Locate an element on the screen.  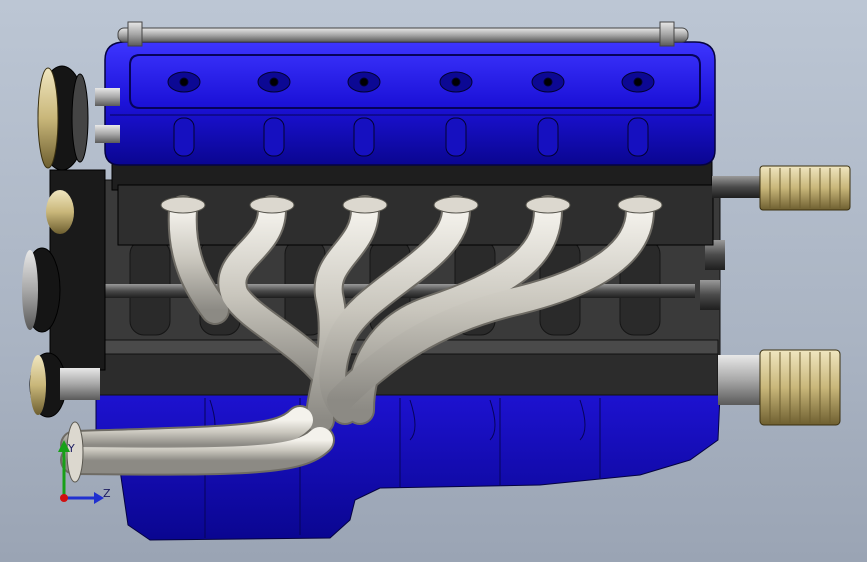
y-axis-label: Y is located at coordinates (71, 448).